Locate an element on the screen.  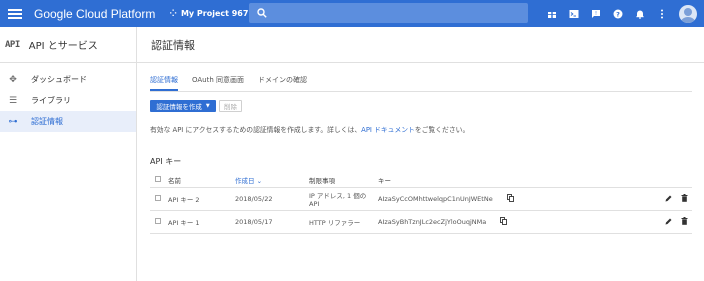
key-created: 2018/05/17 is located at coordinates (272, 222).